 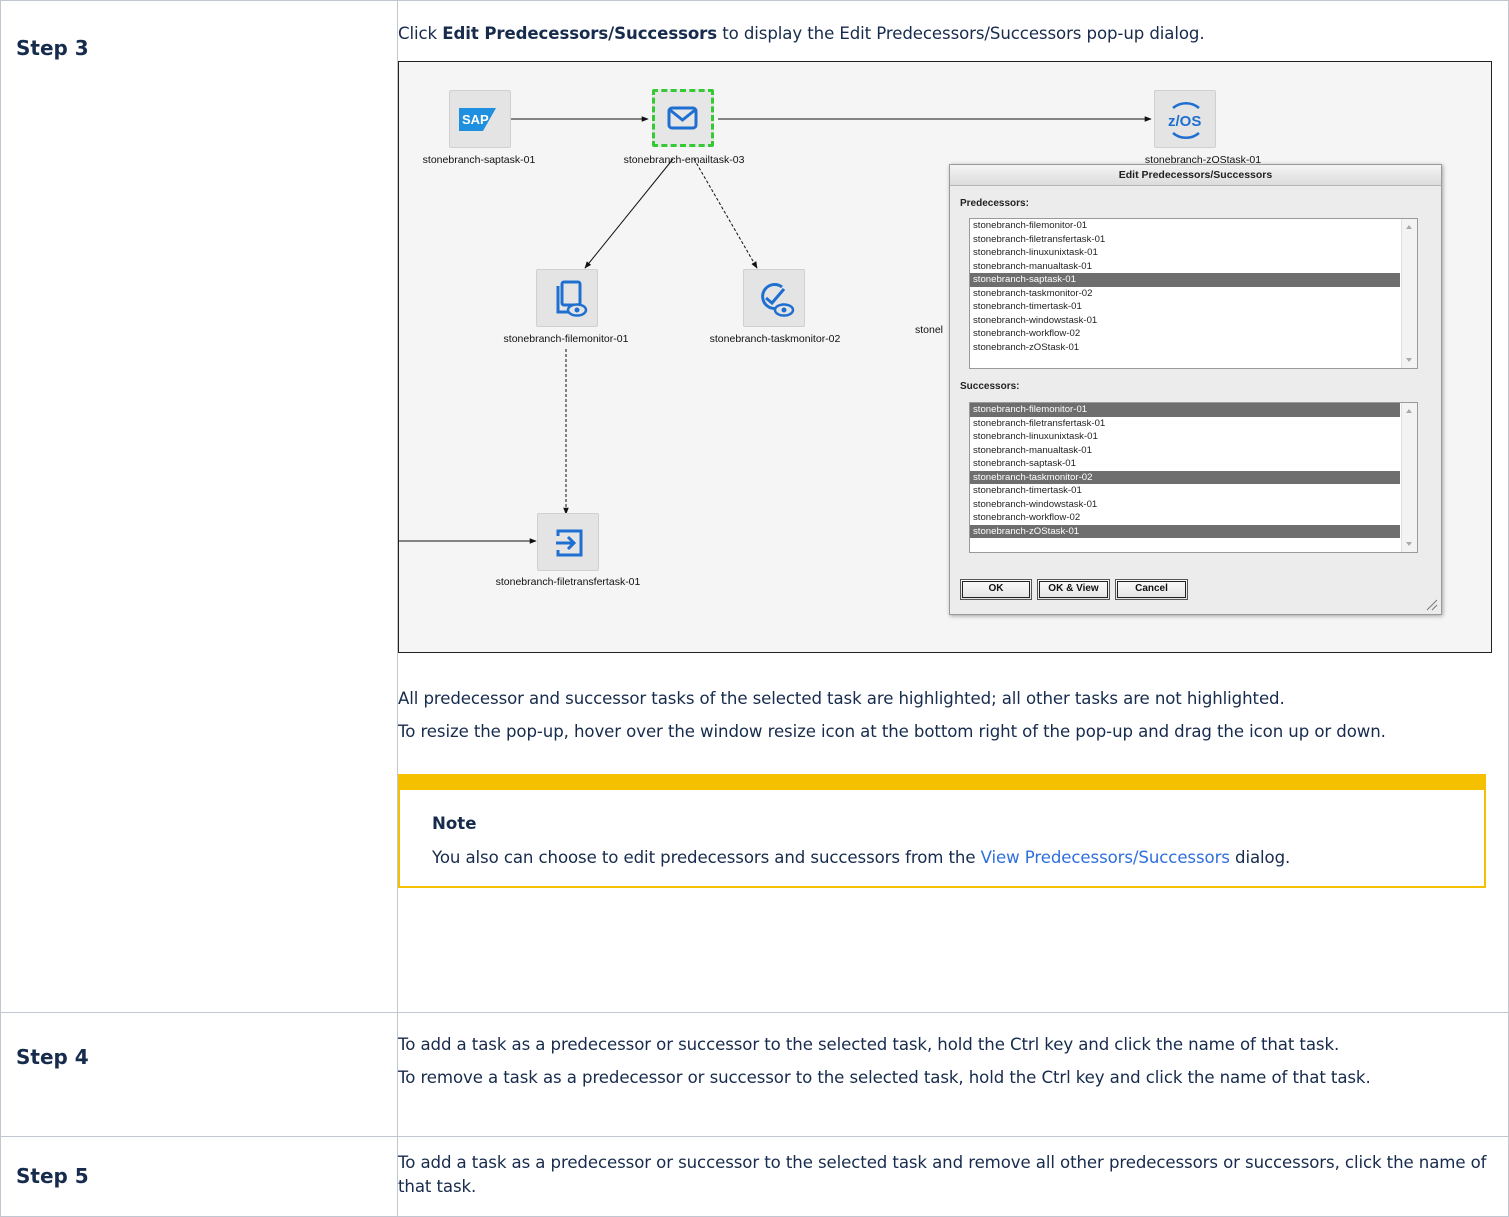 I want to click on dialog-title: Edit Predecessors/Successors, so click(x=1195, y=175).